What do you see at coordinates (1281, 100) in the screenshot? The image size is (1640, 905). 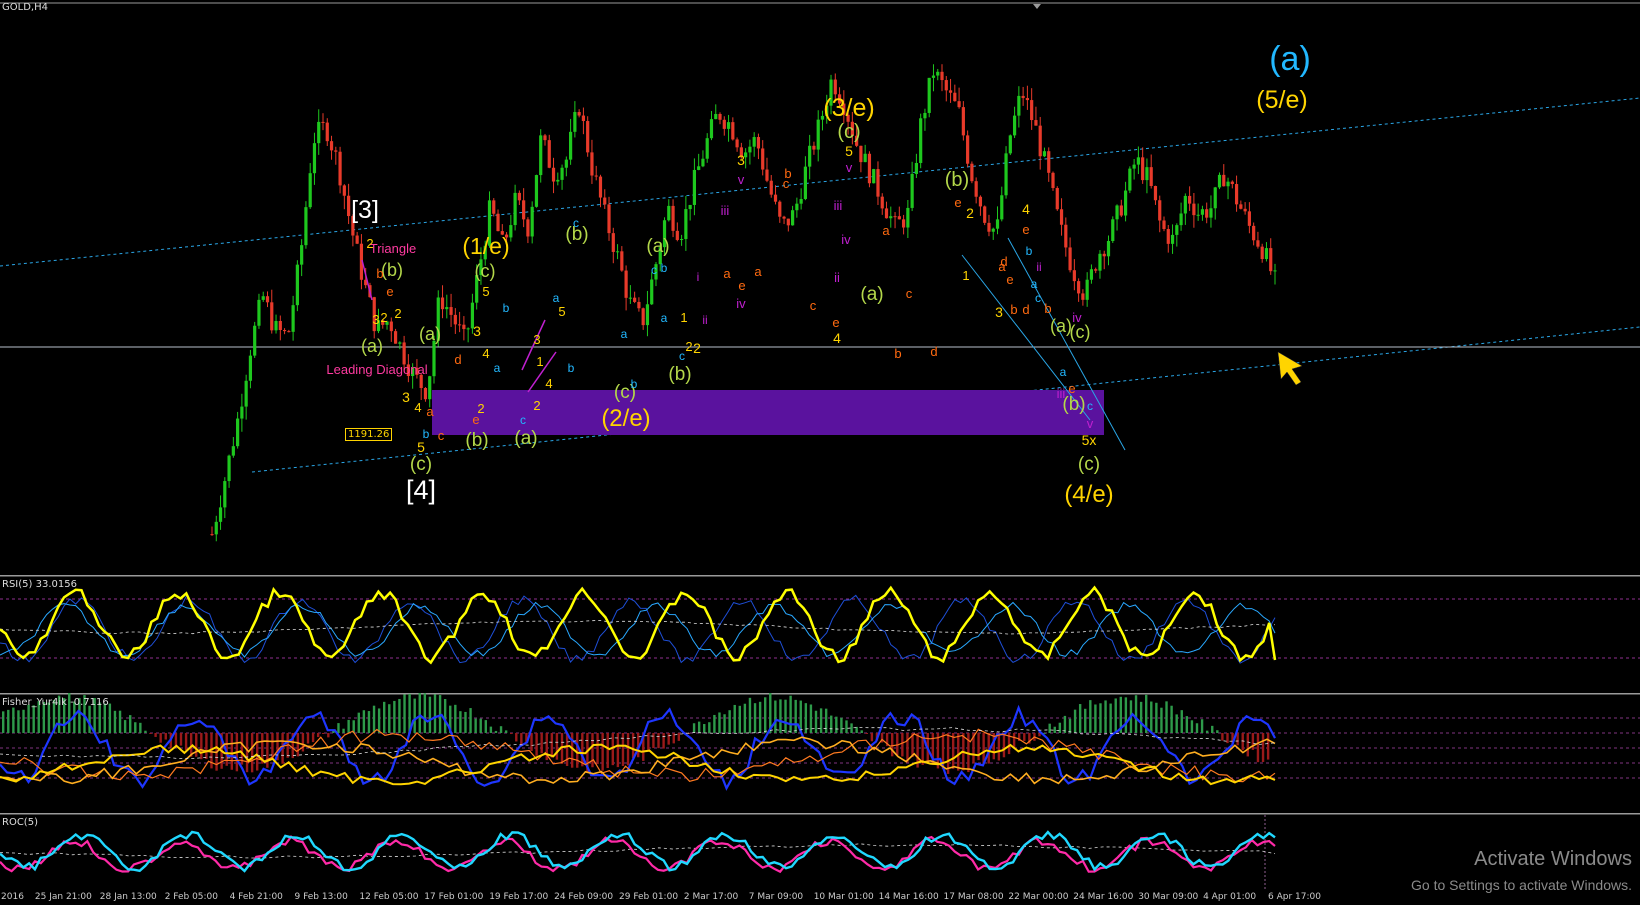 I see `wave-label: (5/e)` at bounding box center [1281, 100].